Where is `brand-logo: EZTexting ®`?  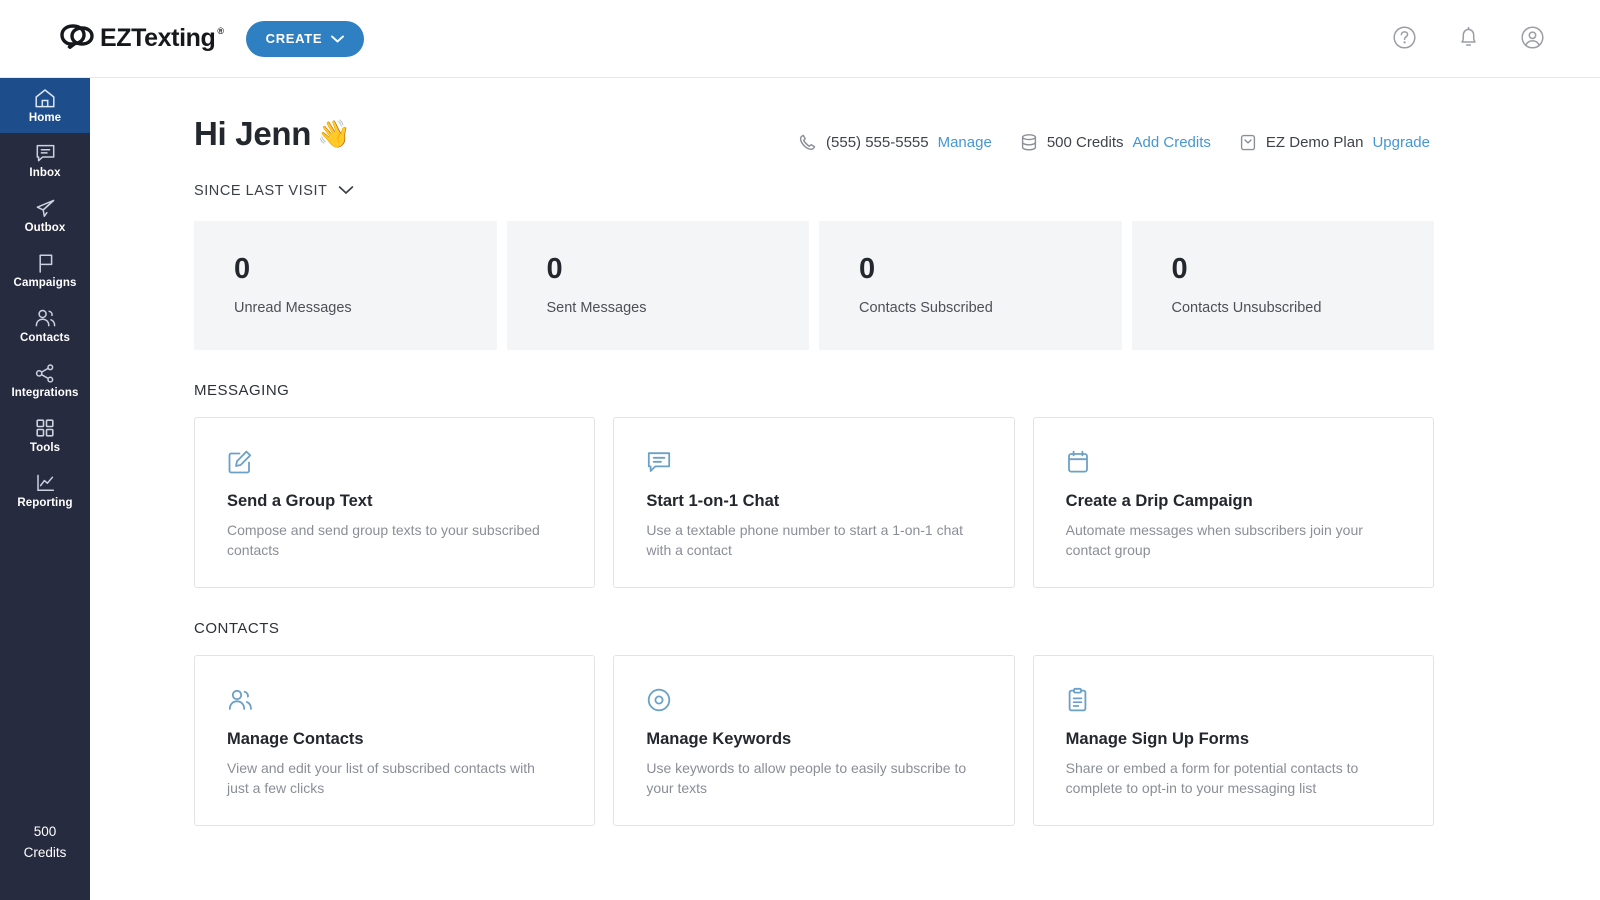 brand-logo: EZTexting ® is located at coordinates (142, 38).